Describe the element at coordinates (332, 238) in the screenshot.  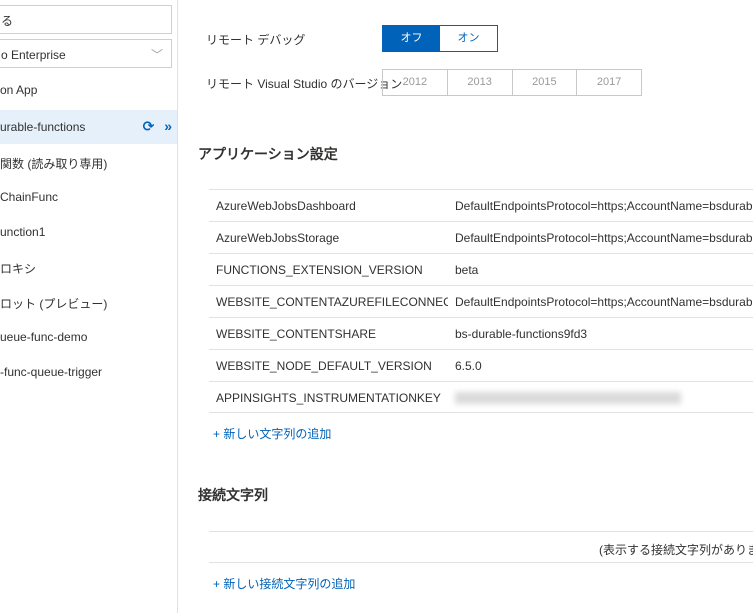
I see `setting-key: AzureWebJobsStorage` at that location.